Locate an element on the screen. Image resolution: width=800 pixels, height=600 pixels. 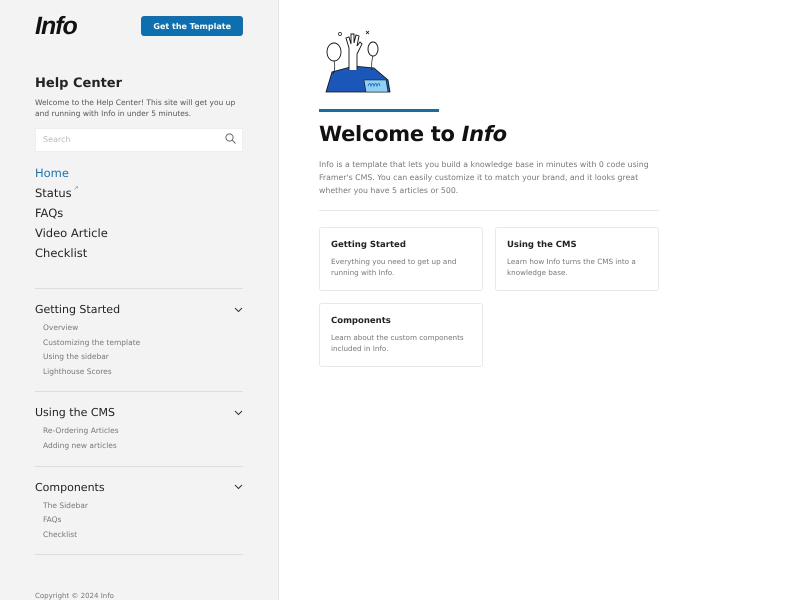
search-icon is located at coordinates (230, 138).